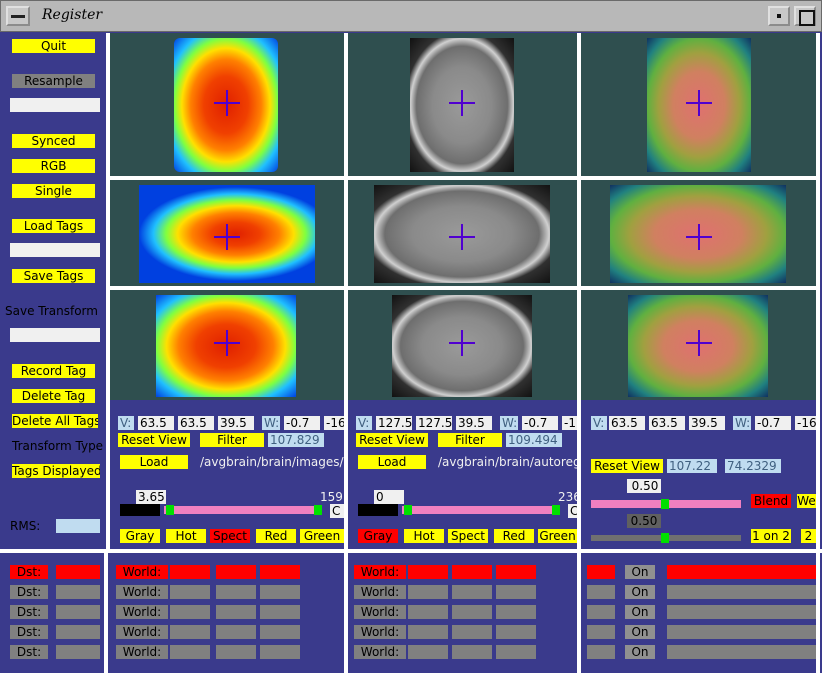  Describe the element at coordinates (56, 471) in the screenshot. I see `tags-displayed-button: Tags Displayed` at that location.